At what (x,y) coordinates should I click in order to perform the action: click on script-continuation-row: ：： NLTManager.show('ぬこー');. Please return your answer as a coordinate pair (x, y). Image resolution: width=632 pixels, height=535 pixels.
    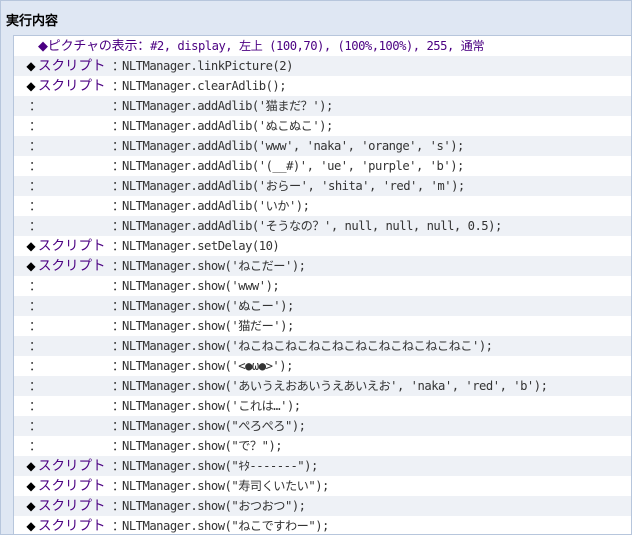
    Looking at the image, I should click on (322, 306).